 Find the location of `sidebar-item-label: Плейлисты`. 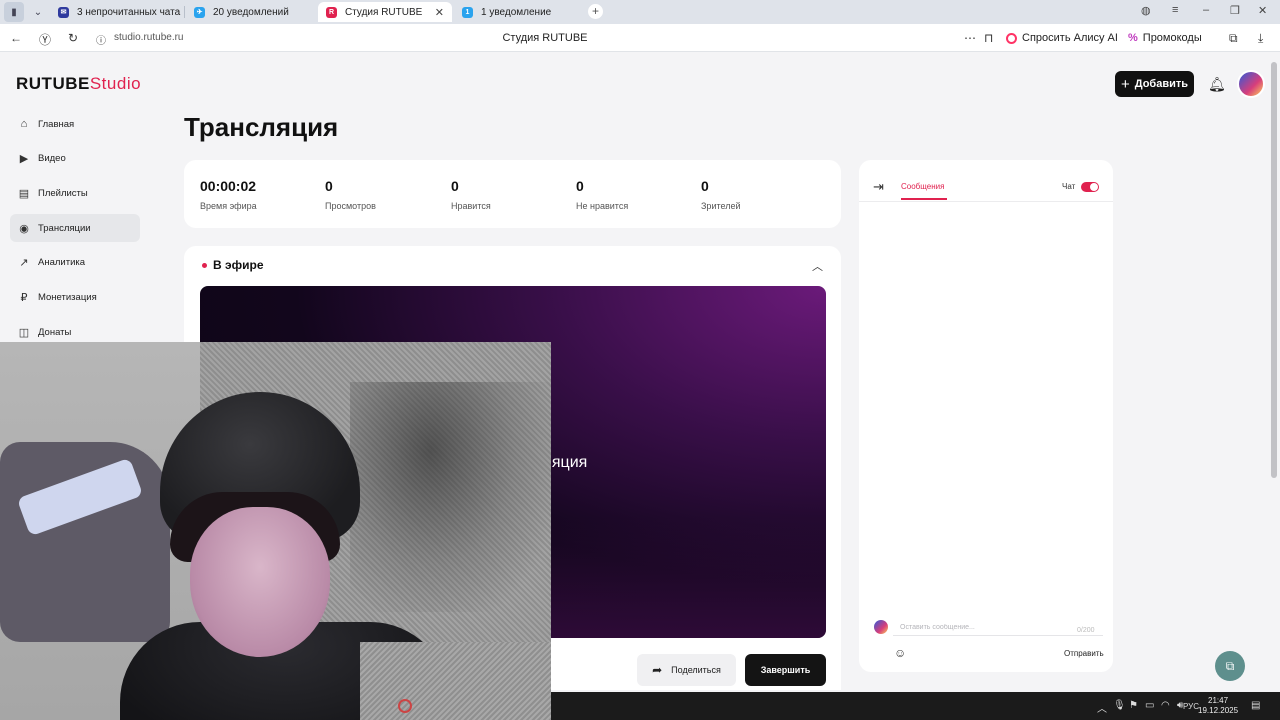

sidebar-item-label: Плейлисты is located at coordinates (63, 193).